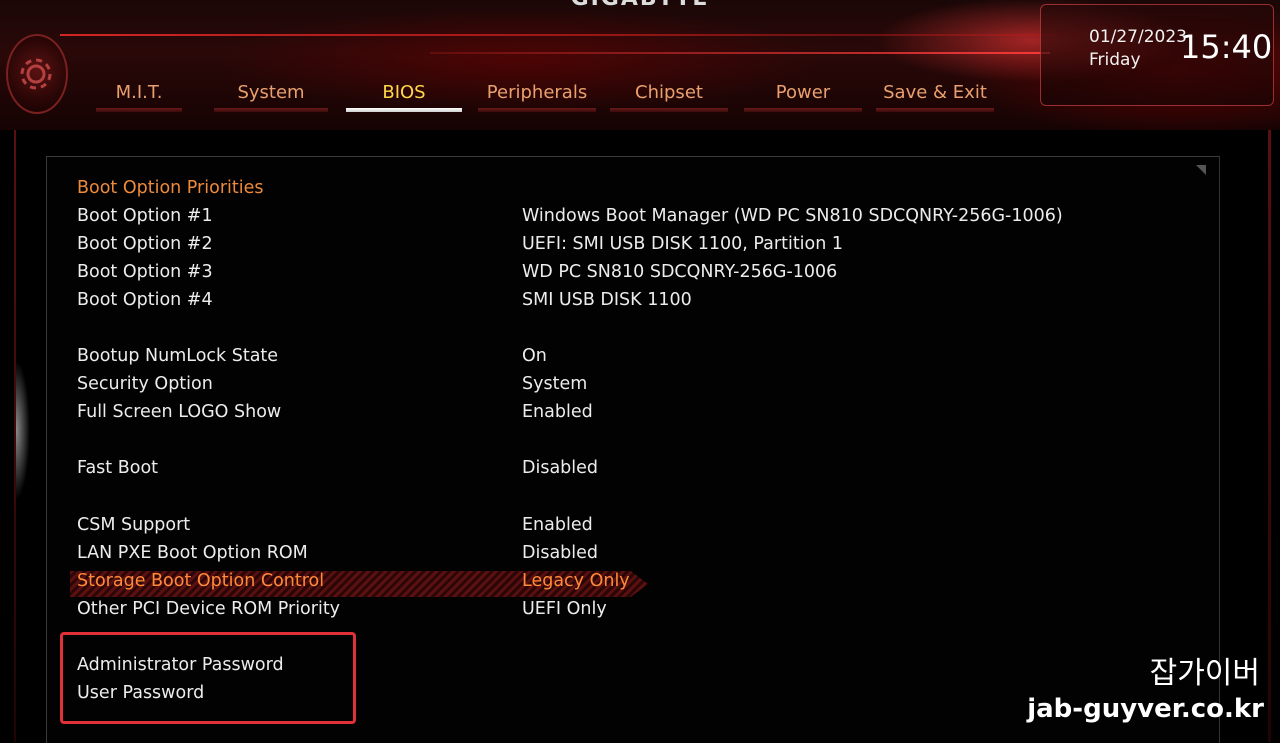  Describe the element at coordinates (192, 553) in the screenshot. I see `setting-label: LAN PXE Boot Option ROM` at that location.